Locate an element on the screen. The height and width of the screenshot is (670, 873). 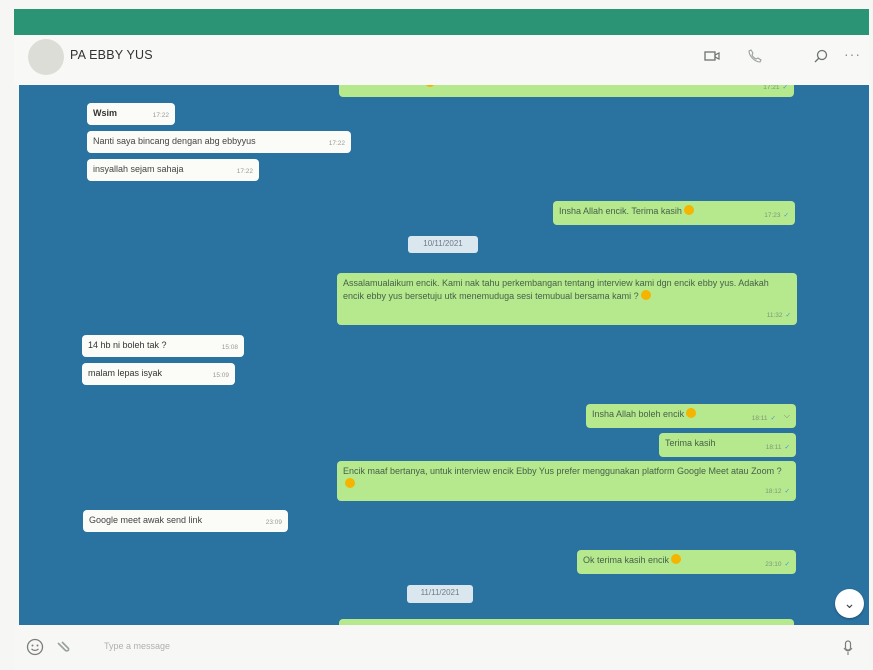
scroll-down-button: ⌄ is located at coordinates (849, 603).